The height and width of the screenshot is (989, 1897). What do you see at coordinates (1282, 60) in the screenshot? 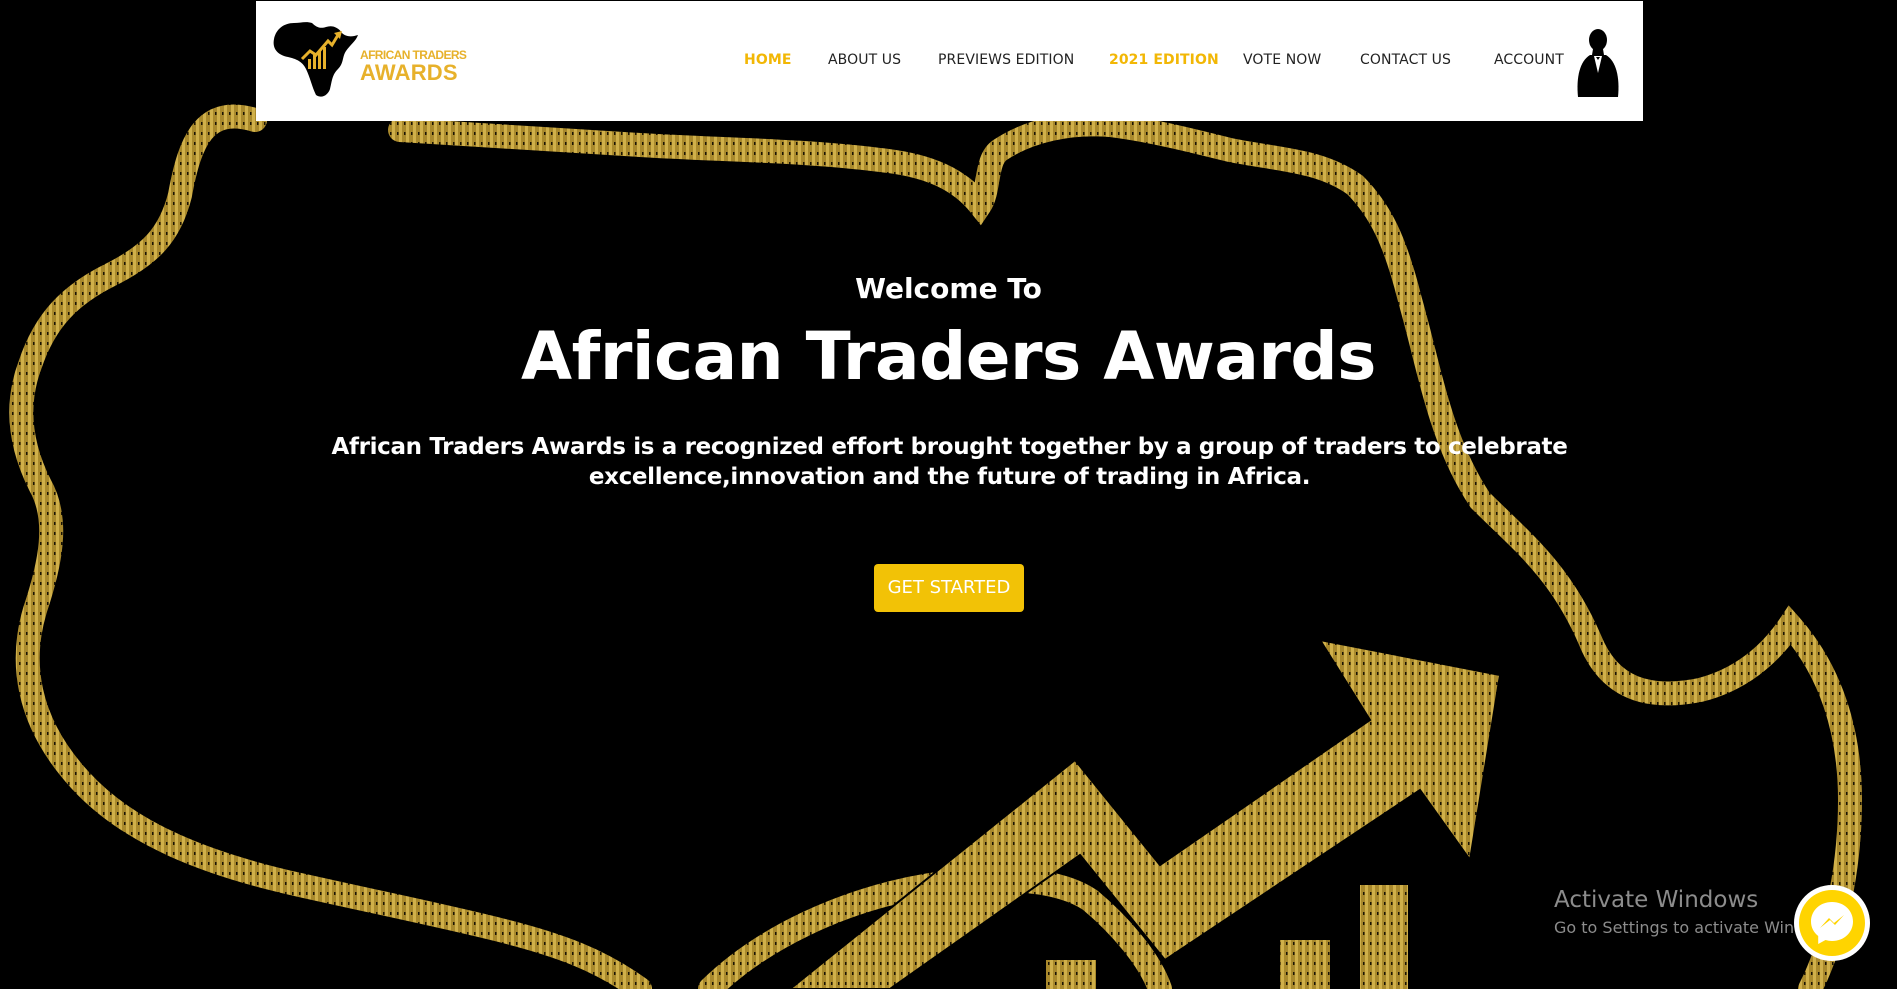
I see `nav-vote-now: VOTE NOW` at bounding box center [1282, 60].